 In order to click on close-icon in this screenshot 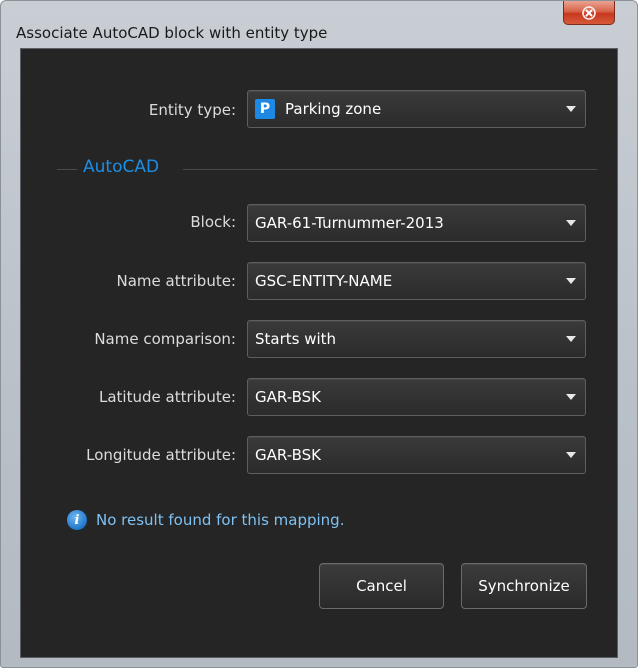, I will do `click(589, 12)`.